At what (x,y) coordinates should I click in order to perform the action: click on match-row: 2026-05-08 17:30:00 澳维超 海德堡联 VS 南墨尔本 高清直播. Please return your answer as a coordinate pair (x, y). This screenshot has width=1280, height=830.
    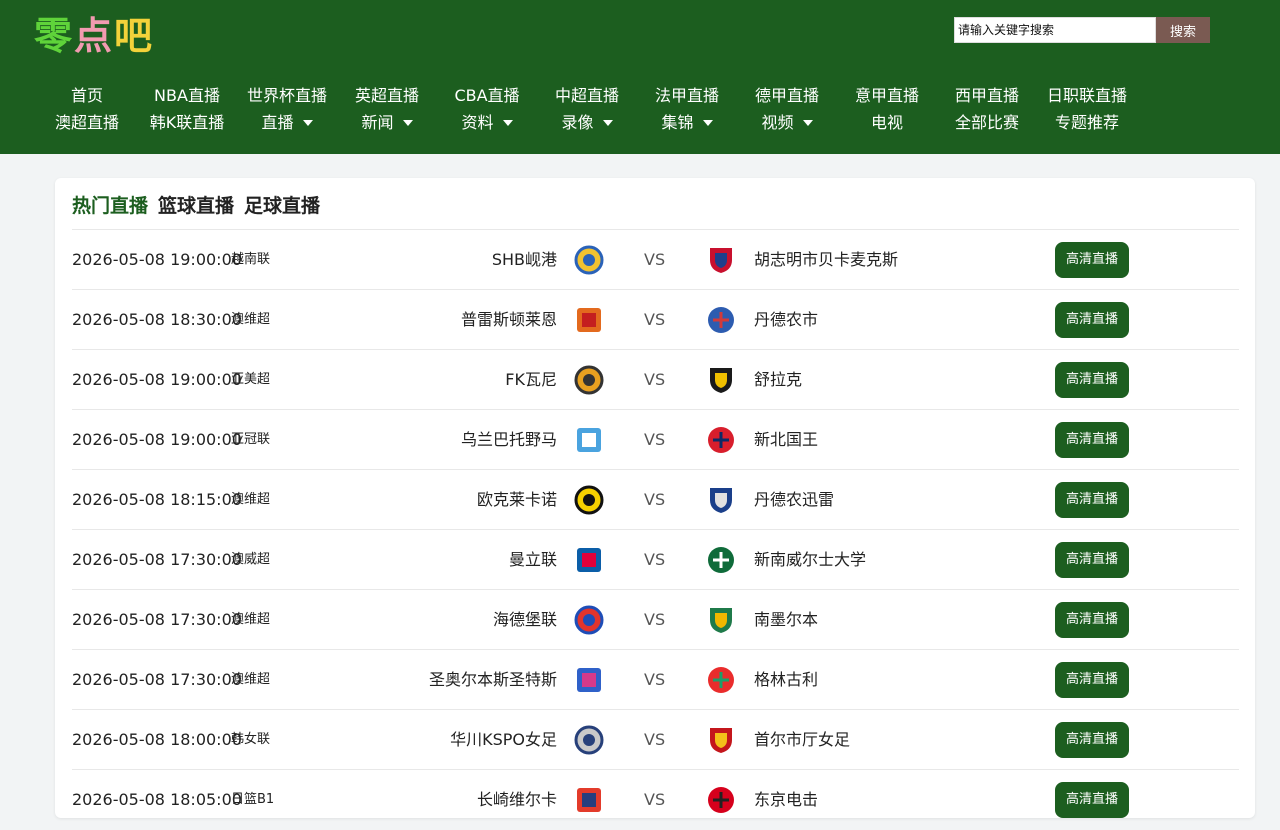
    Looking at the image, I should click on (655, 619).